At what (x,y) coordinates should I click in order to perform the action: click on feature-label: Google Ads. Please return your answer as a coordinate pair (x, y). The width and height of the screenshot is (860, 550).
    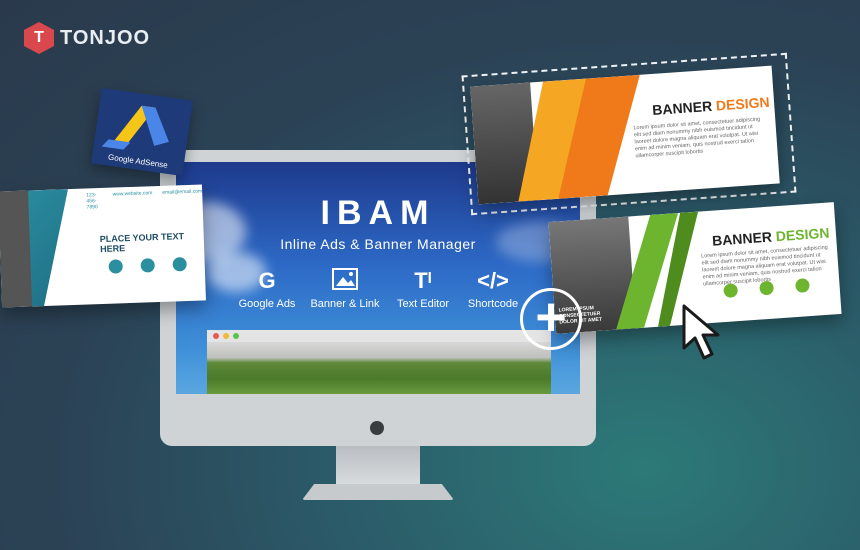
    Looking at the image, I should click on (267, 304).